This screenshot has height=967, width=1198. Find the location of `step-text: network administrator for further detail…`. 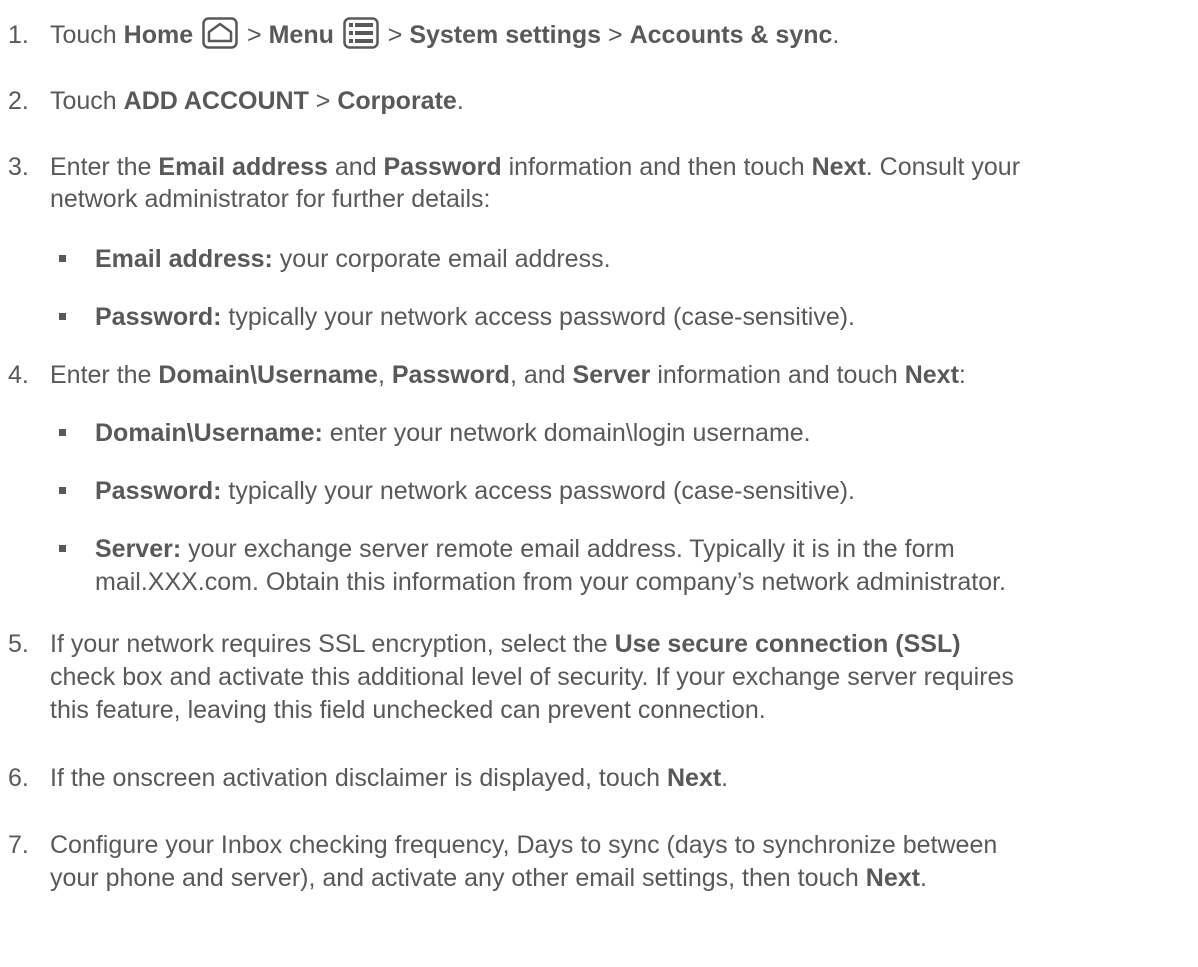

step-text: network administrator for further detail… is located at coordinates (270, 199).